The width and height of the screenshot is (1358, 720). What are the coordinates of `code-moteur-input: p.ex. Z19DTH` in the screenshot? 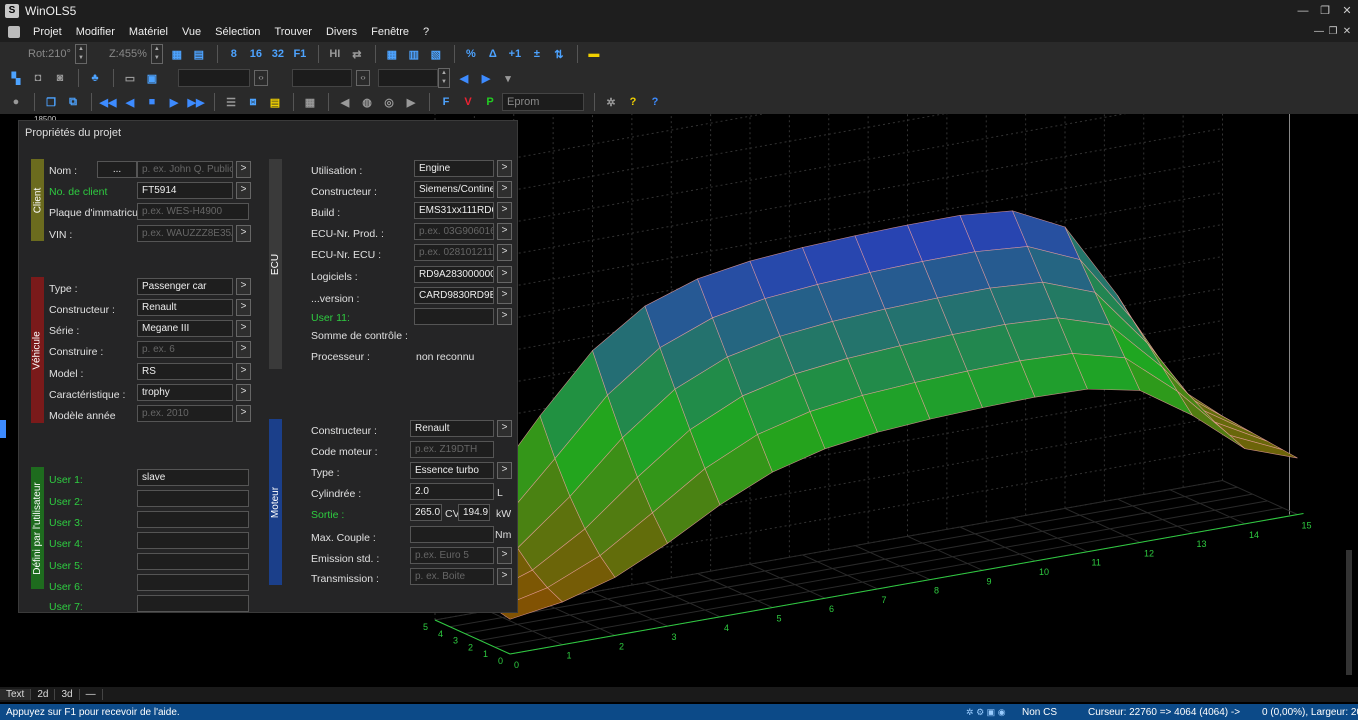 It's located at (452, 449).